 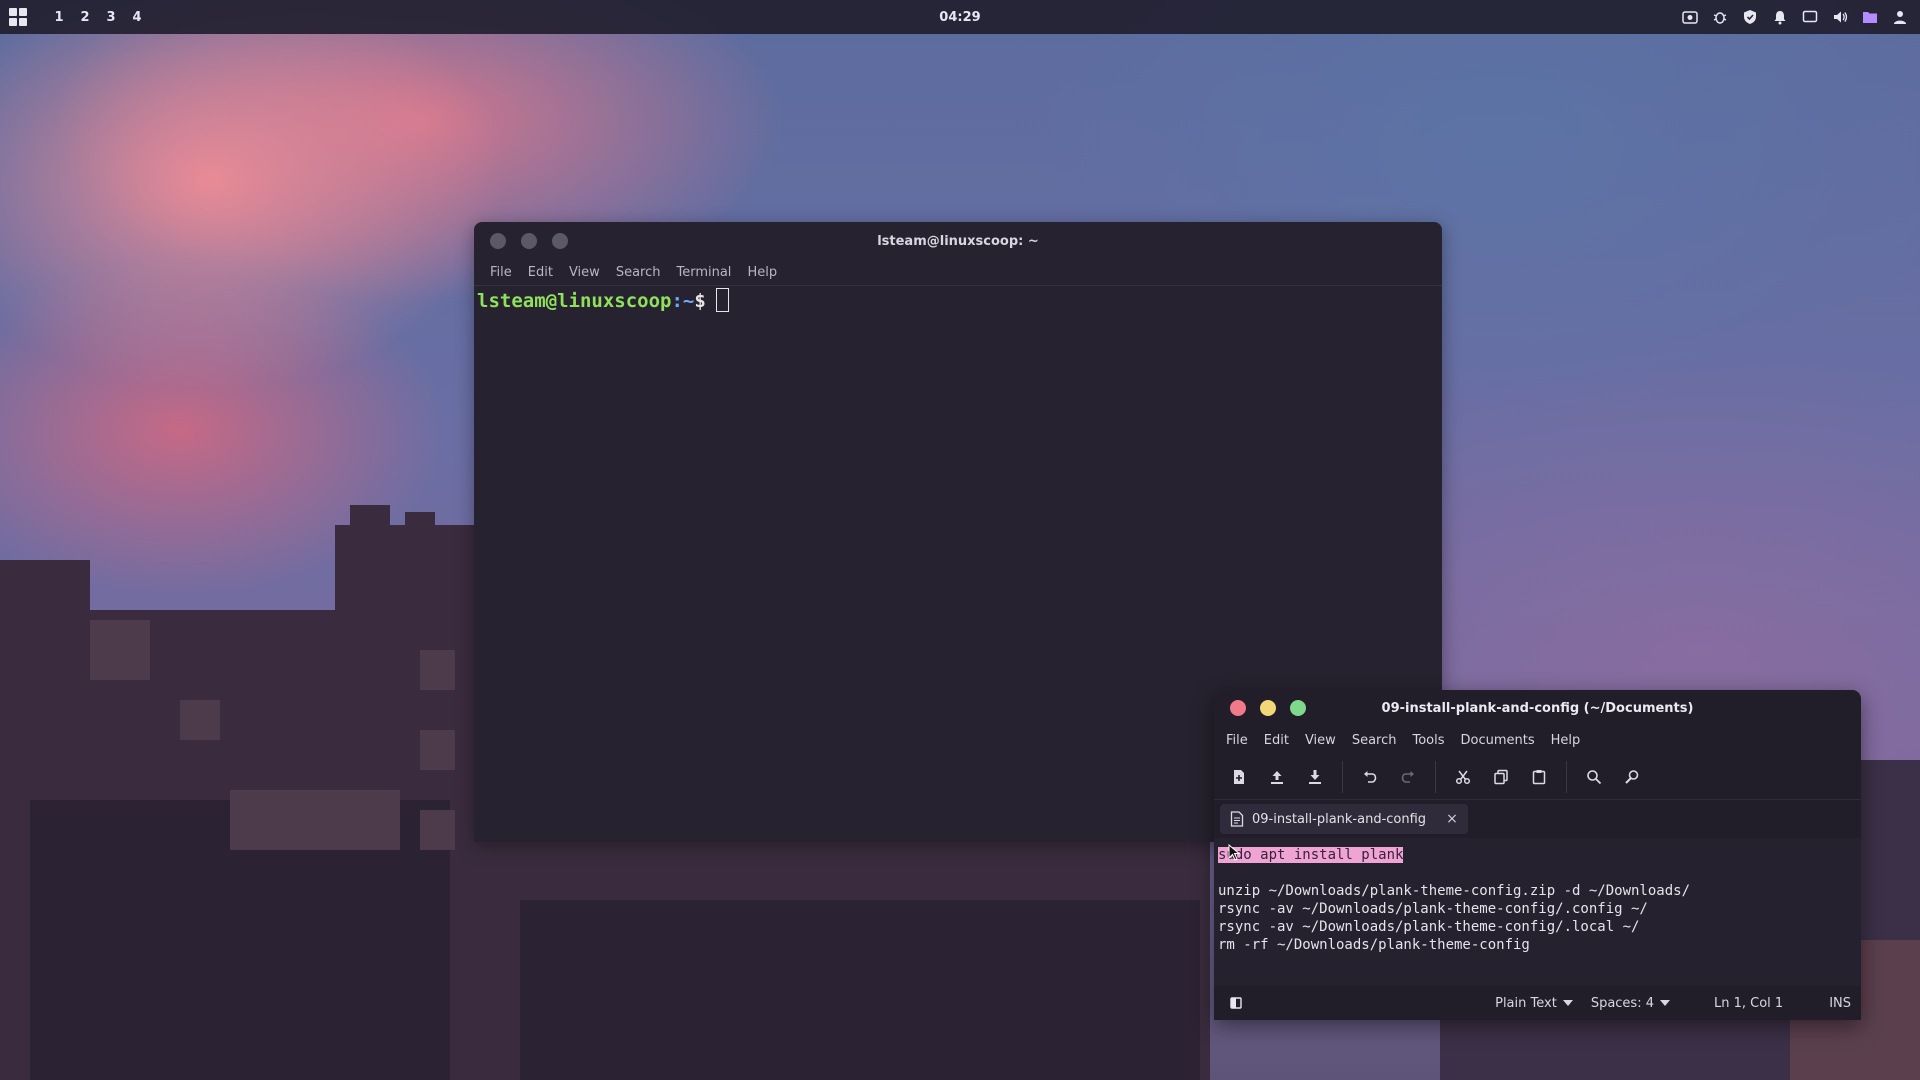 What do you see at coordinates (529, 241) in the screenshot?
I see `terminal-minimize-button` at bounding box center [529, 241].